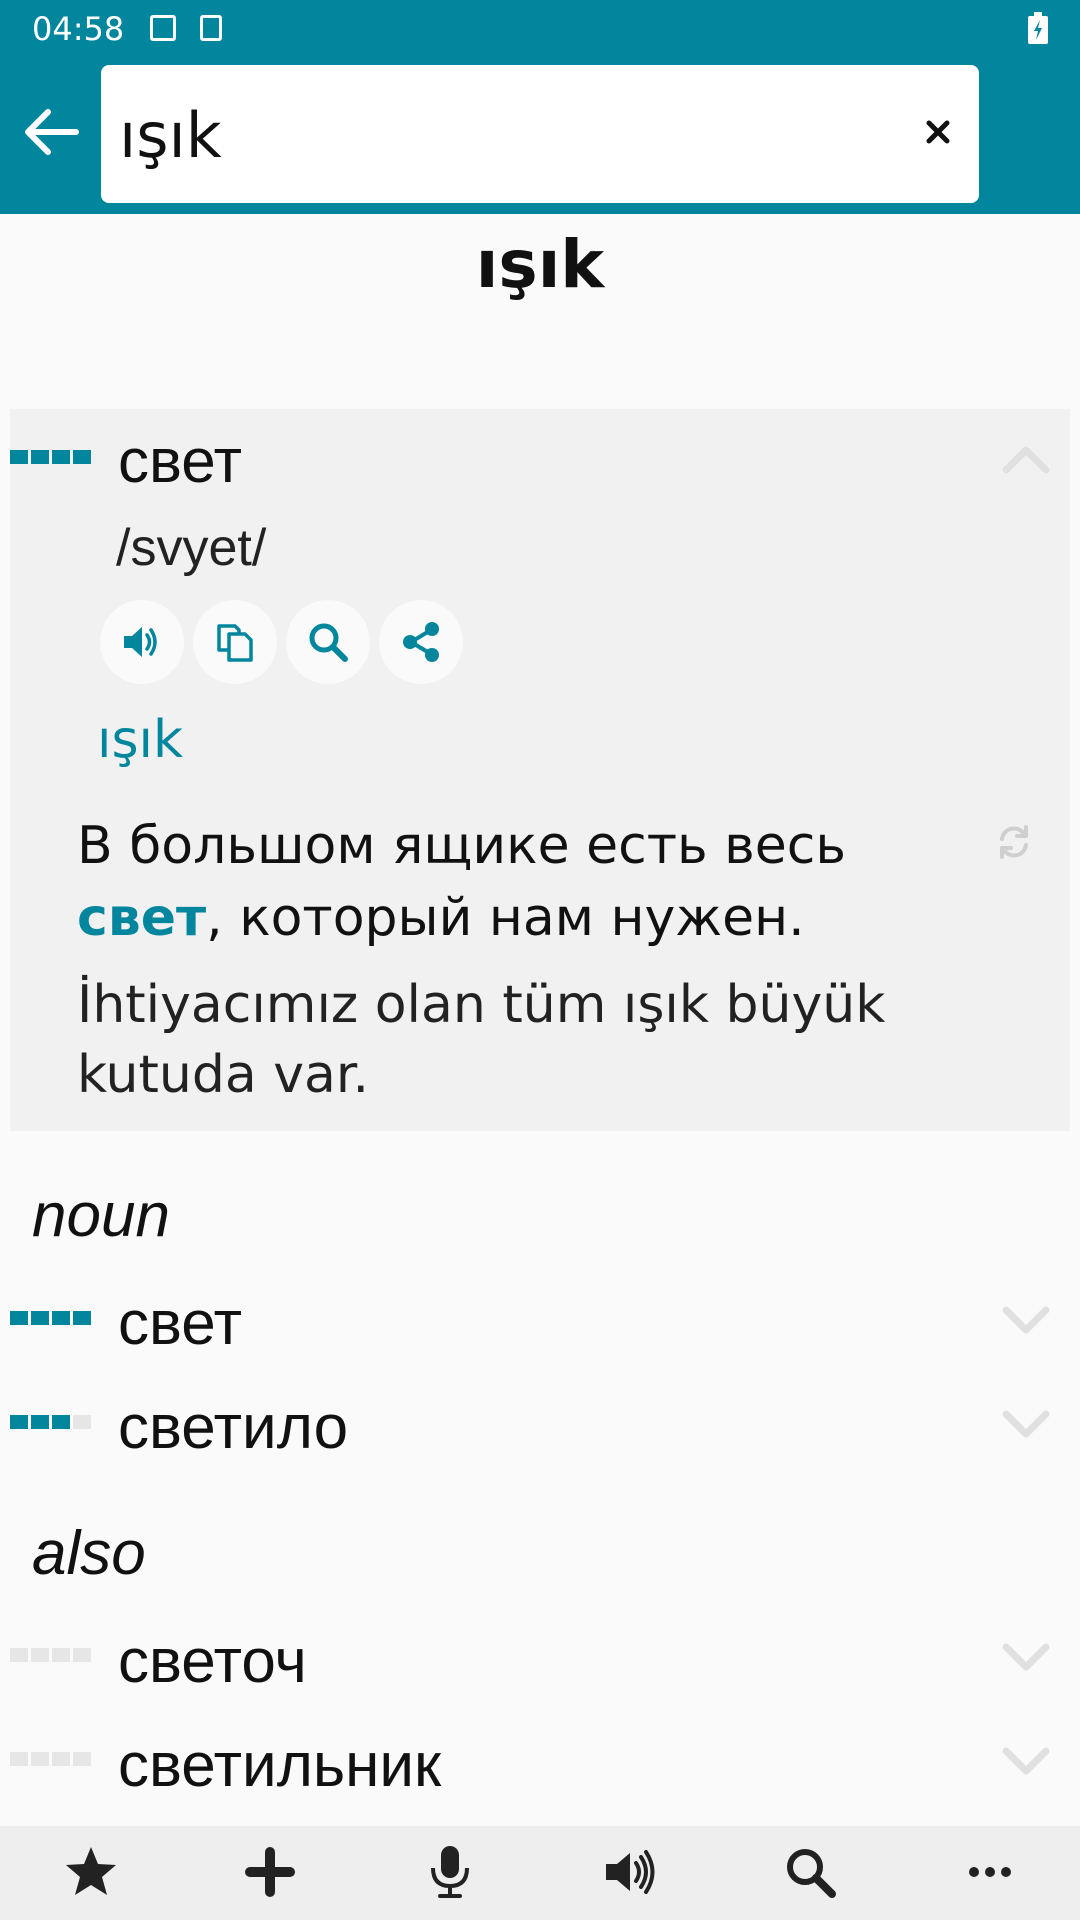  I want to click on transliteration: /svyet/, so click(191, 548).